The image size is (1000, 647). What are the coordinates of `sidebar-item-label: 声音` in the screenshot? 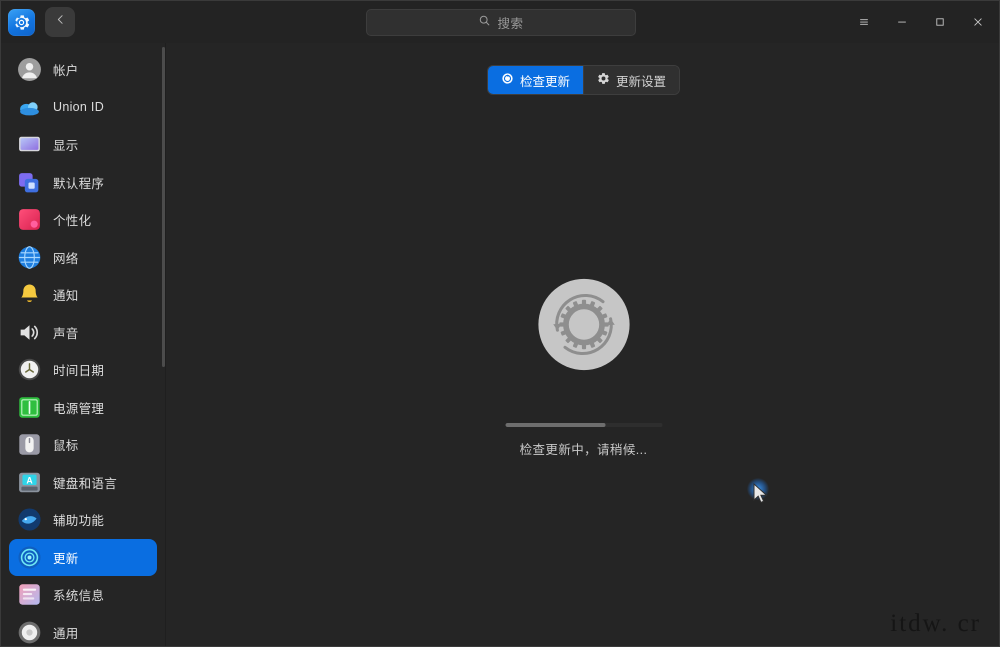 It's located at (66, 333).